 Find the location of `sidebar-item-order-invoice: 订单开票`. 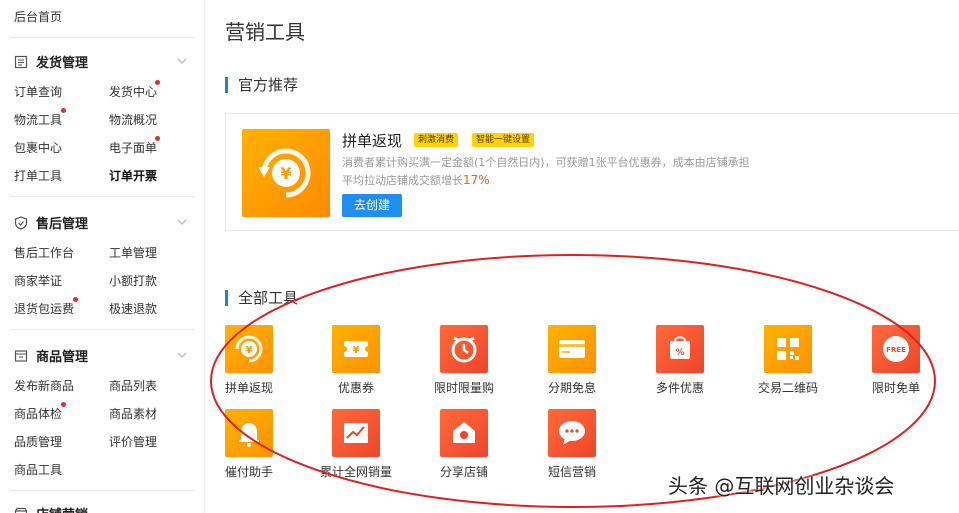

sidebar-item-order-invoice: 订单开票 is located at coordinates (133, 175).